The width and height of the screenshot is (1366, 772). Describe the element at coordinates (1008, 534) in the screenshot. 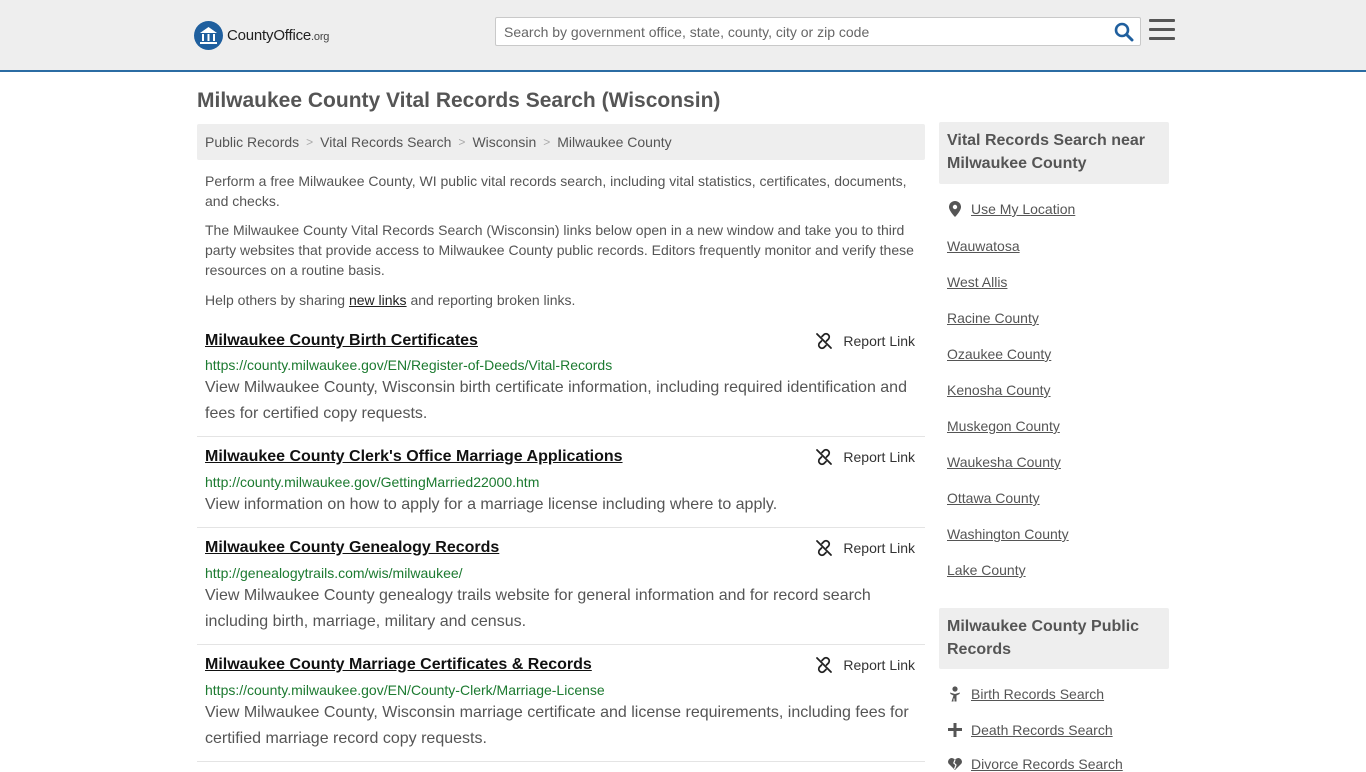

I see `nearby-link-washington-county: Washington County` at that location.